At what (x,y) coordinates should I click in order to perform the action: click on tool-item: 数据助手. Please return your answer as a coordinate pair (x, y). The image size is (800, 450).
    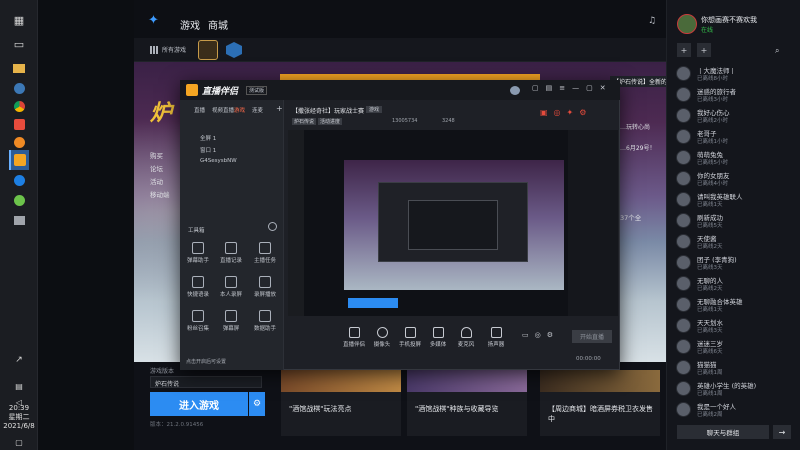
    Looking at the image, I should click on (265, 321).